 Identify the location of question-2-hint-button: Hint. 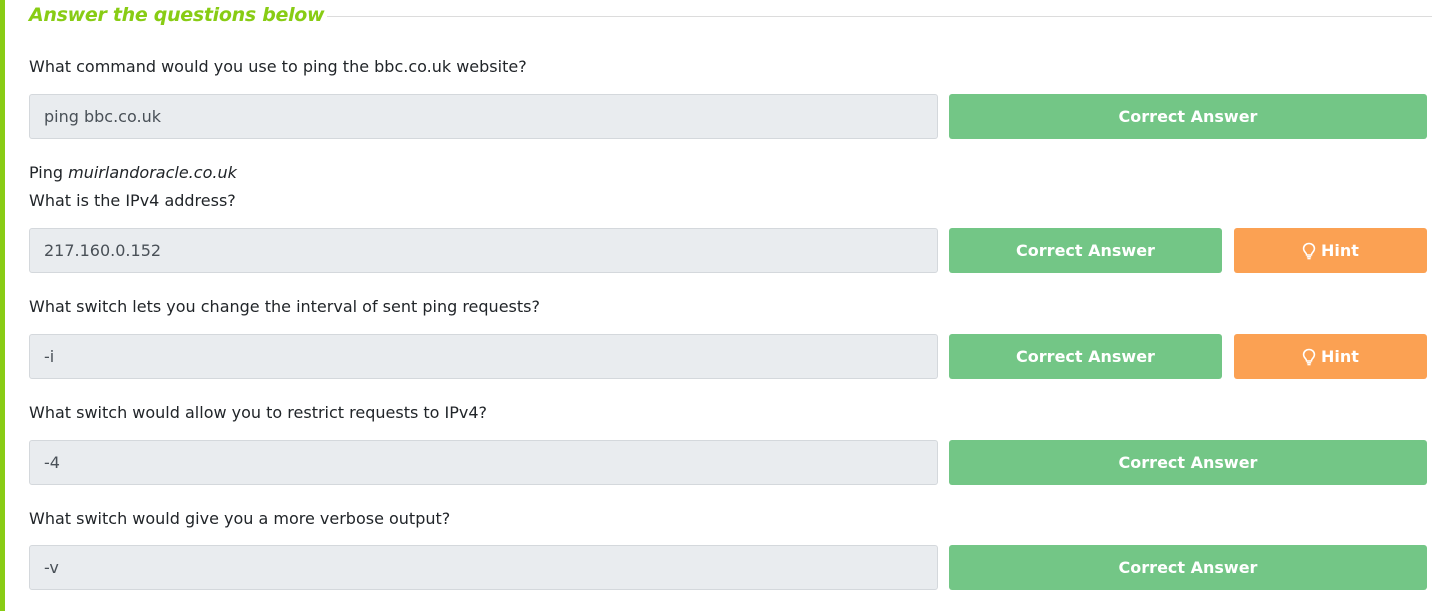
(1330, 250).